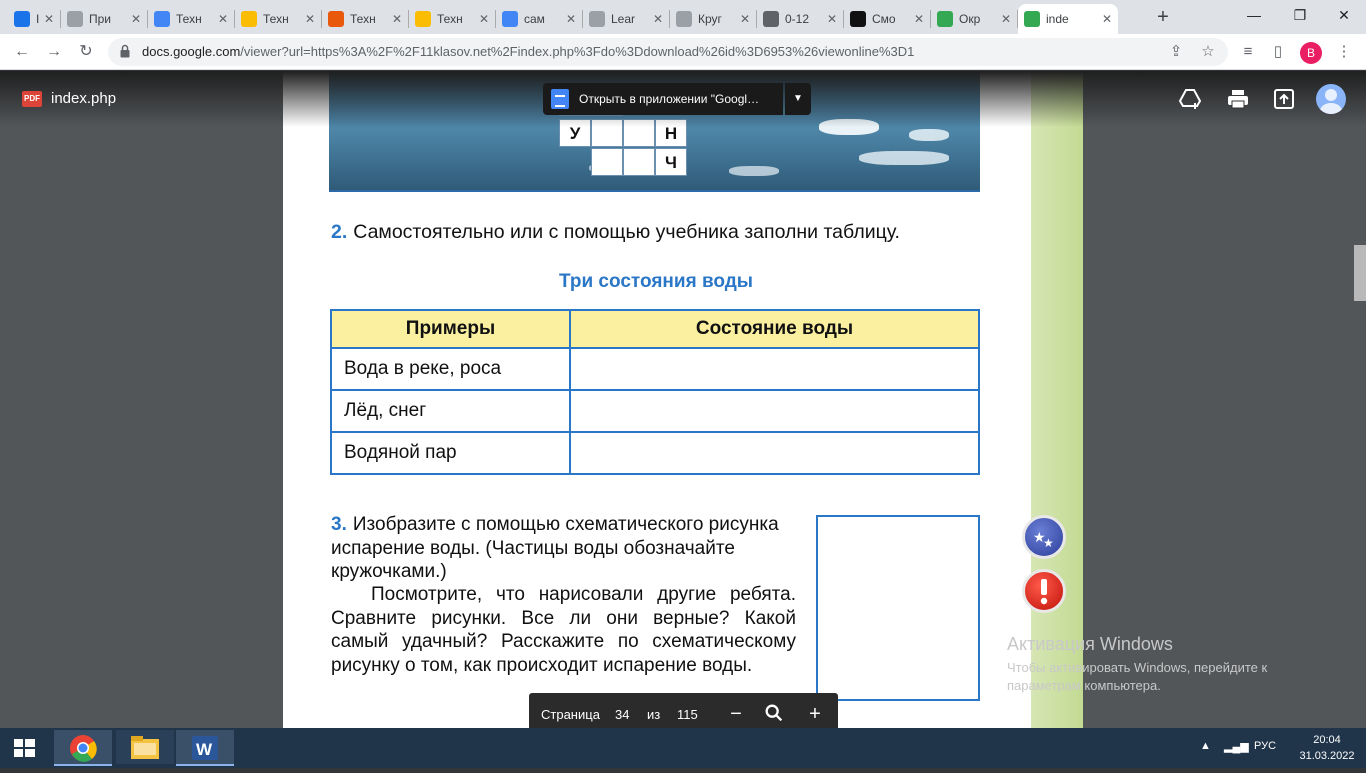  Describe the element at coordinates (336, 19) in the screenshot. I see `toolbox-icon` at that location.